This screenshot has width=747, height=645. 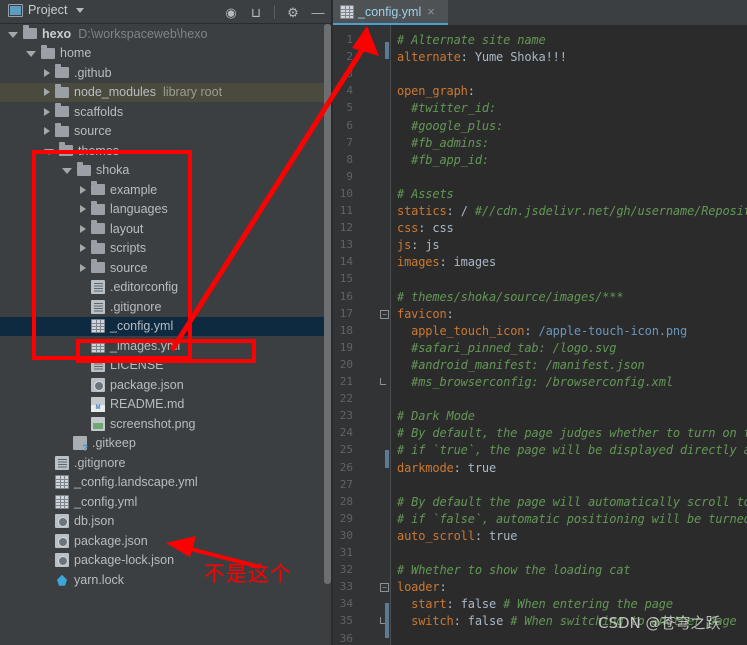 I want to click on minimize-icon: —, so click(x=318, y=12).